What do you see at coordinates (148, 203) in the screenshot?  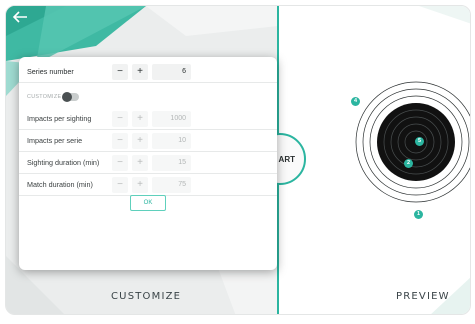 I see `ok-button: OK` at bounding box center [148, 203].